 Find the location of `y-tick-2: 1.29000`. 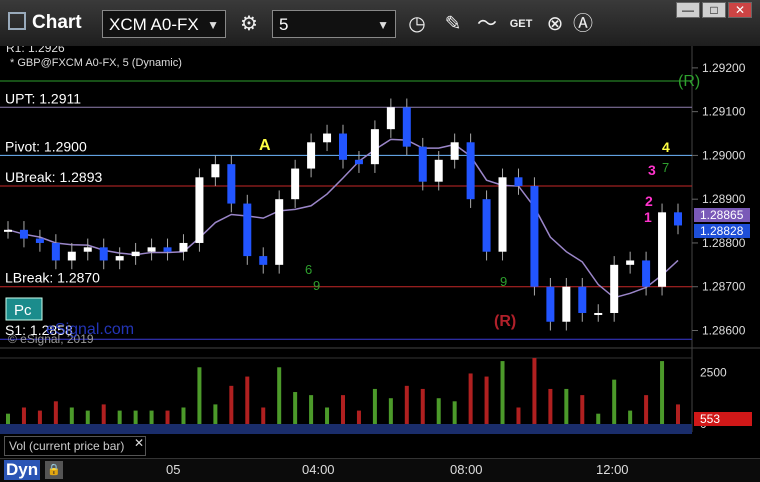

y-tick-2: 1.29000 is located at coordinates (724, 155).